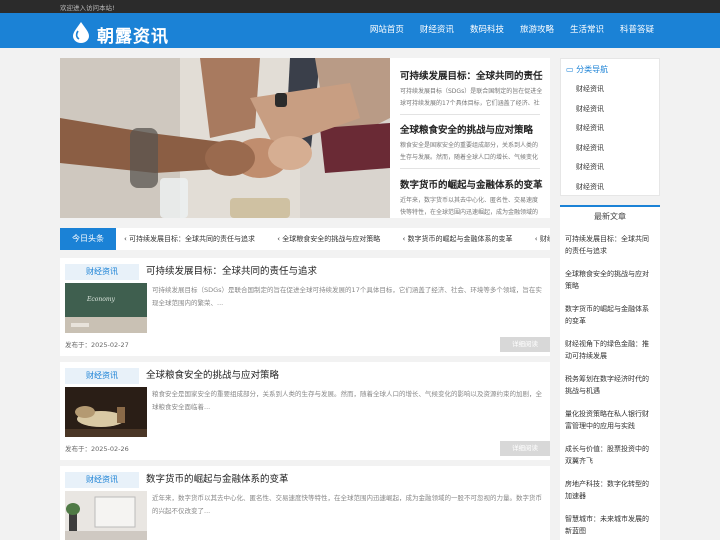 Image resolution: width=720 pixels, height=540 pixels. I want to click on ticker-link: ‹ 财经视角下的绿色金融：推动可持续发展, so click(542, 239).